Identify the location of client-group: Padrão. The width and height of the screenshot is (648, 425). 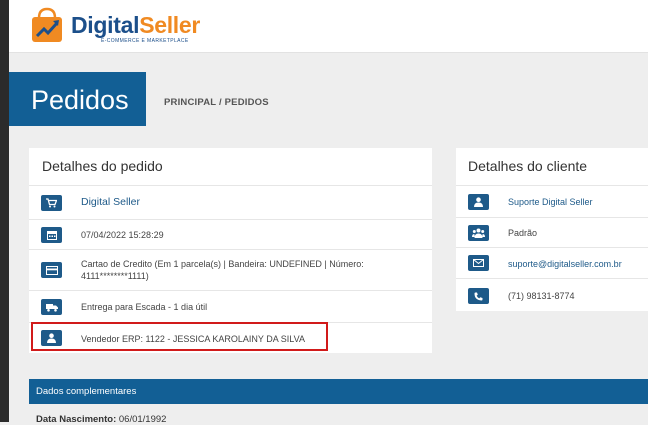
(523, 233).